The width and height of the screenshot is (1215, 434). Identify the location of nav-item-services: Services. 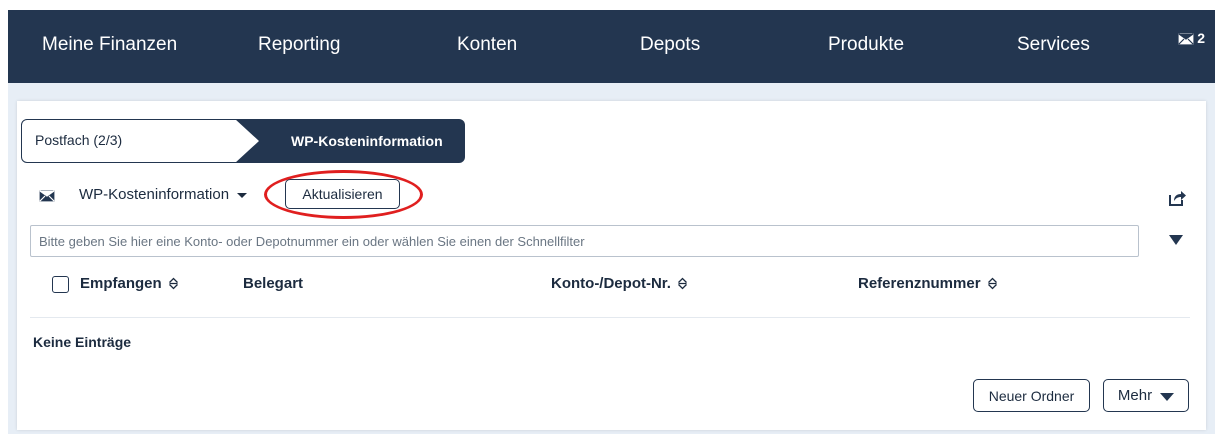
(1053, 45).